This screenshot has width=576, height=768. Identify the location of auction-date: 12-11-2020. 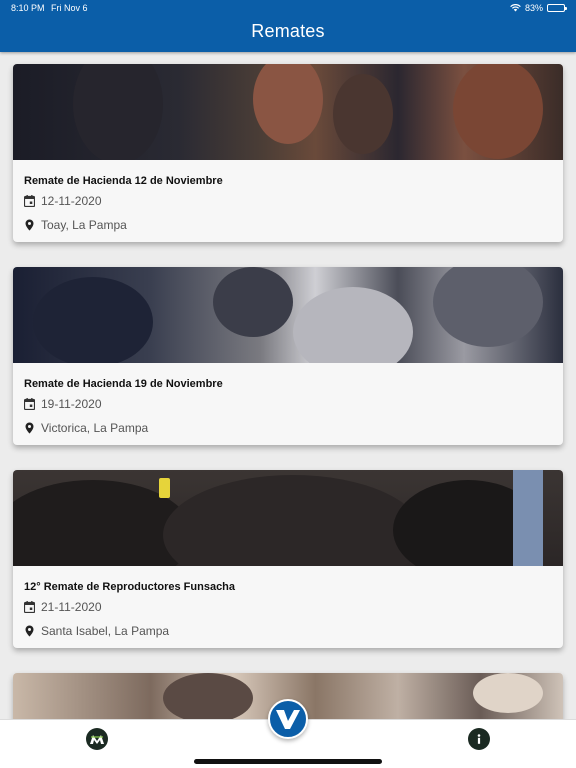
(71, 201).